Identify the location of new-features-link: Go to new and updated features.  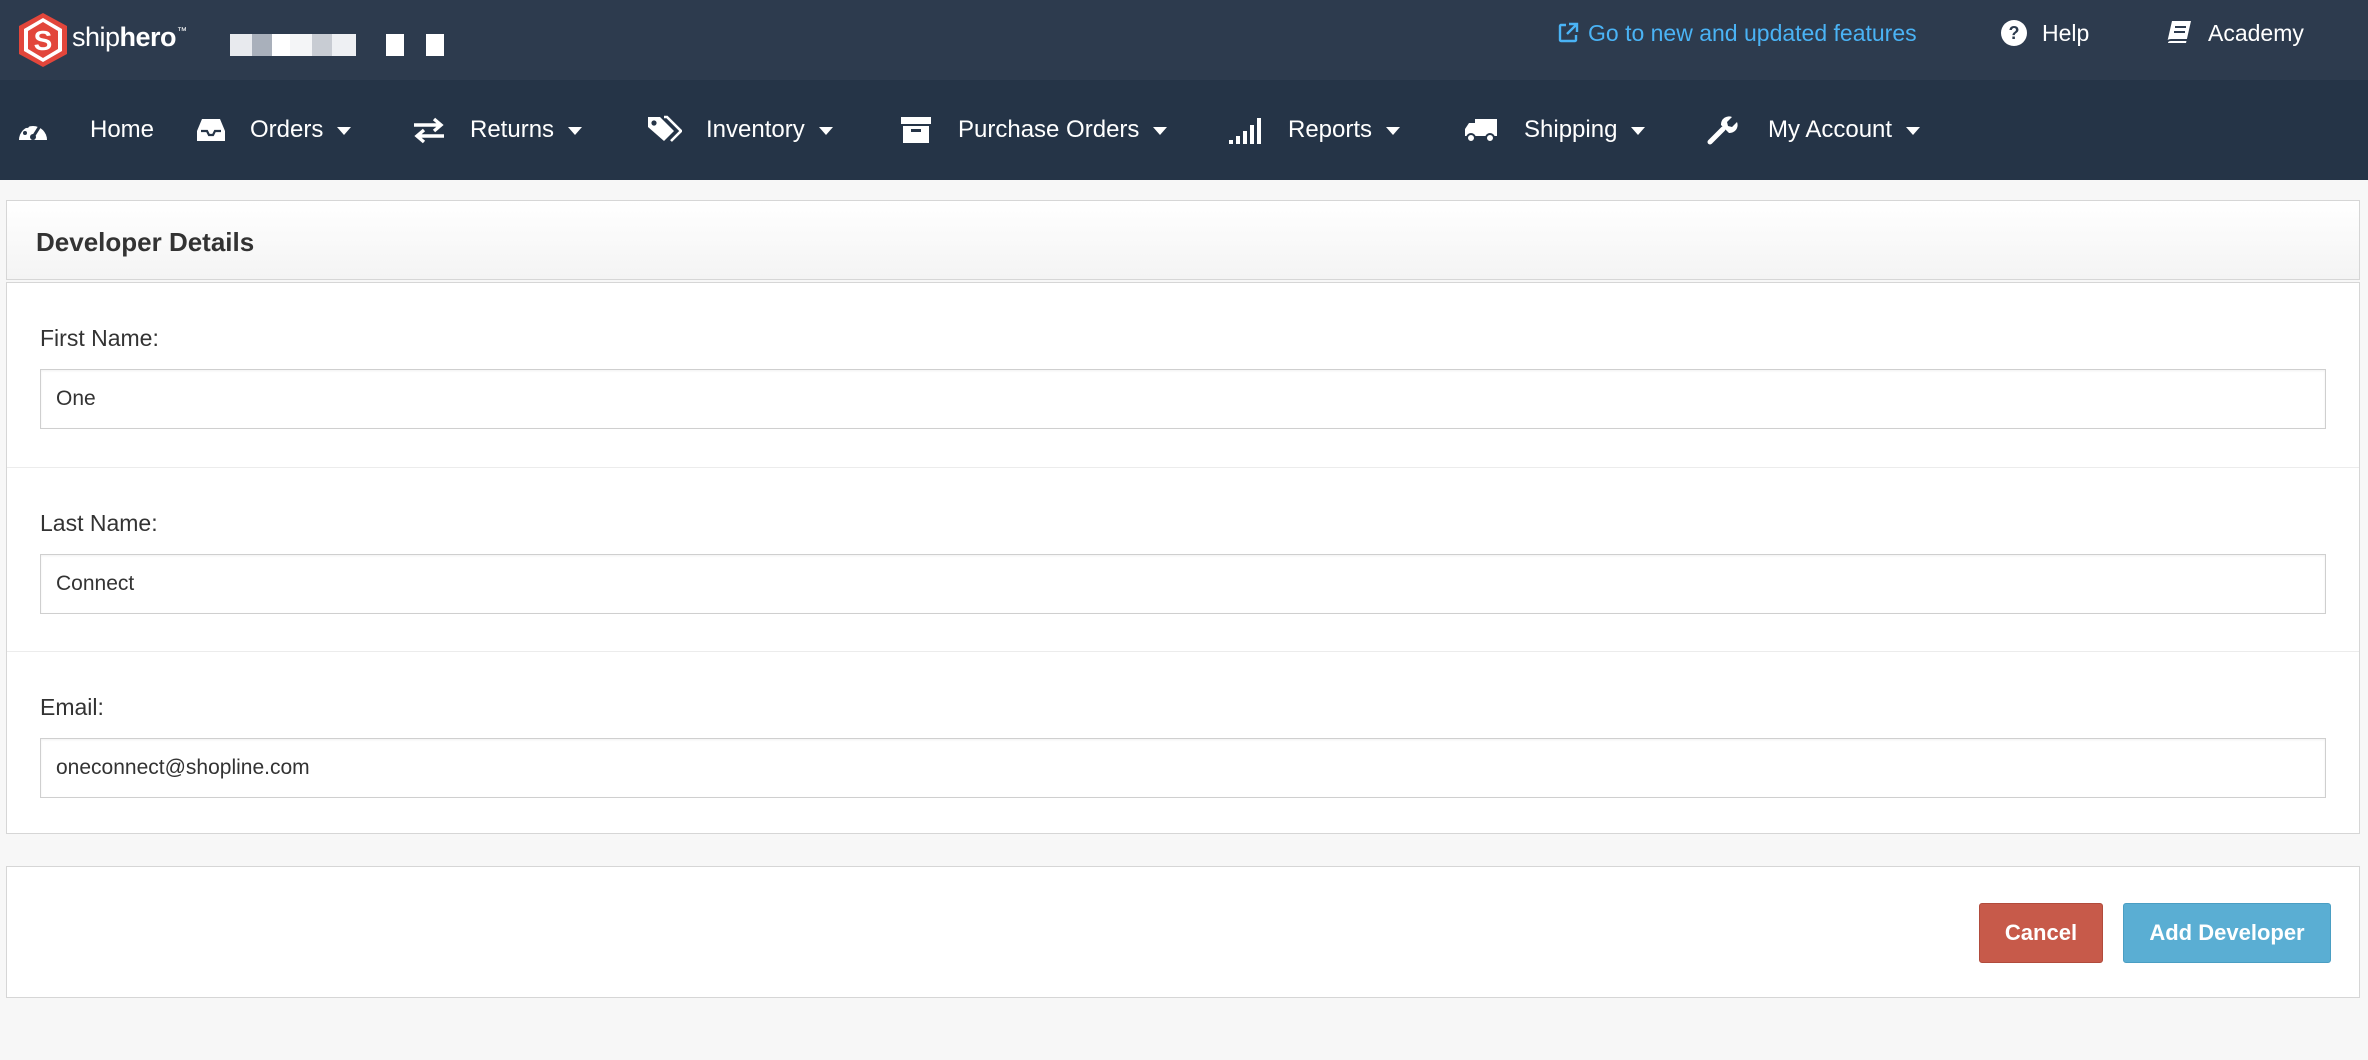
(1736, 33).